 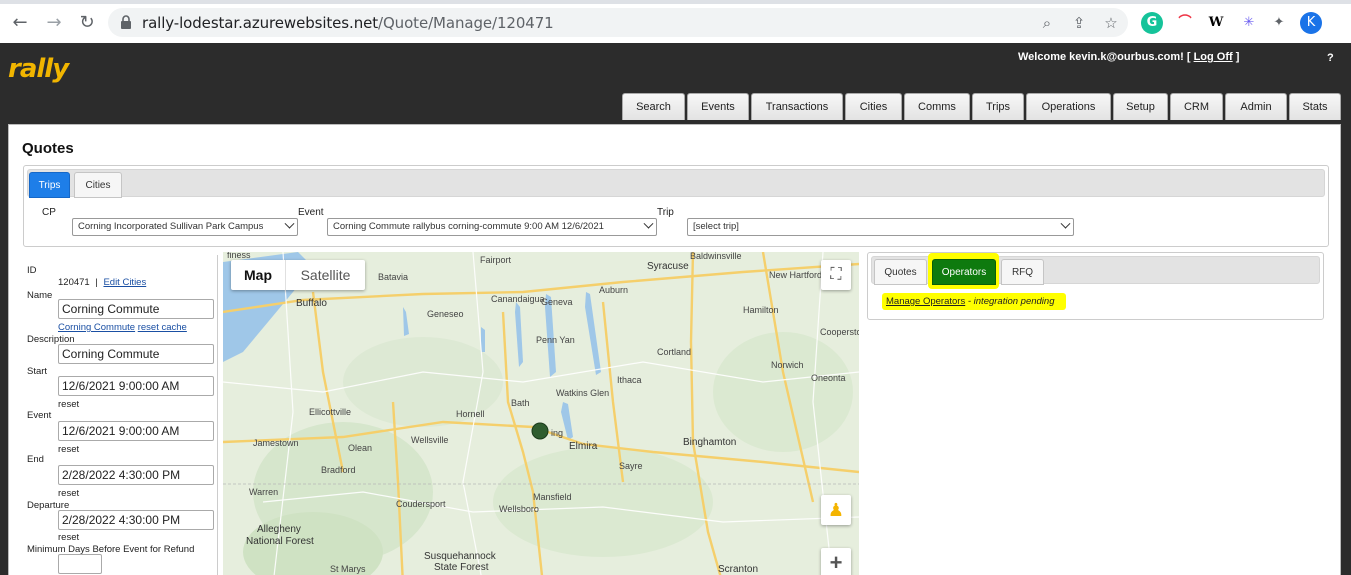 I want to click on event-date-label: Event, so click(x=39, y=415).